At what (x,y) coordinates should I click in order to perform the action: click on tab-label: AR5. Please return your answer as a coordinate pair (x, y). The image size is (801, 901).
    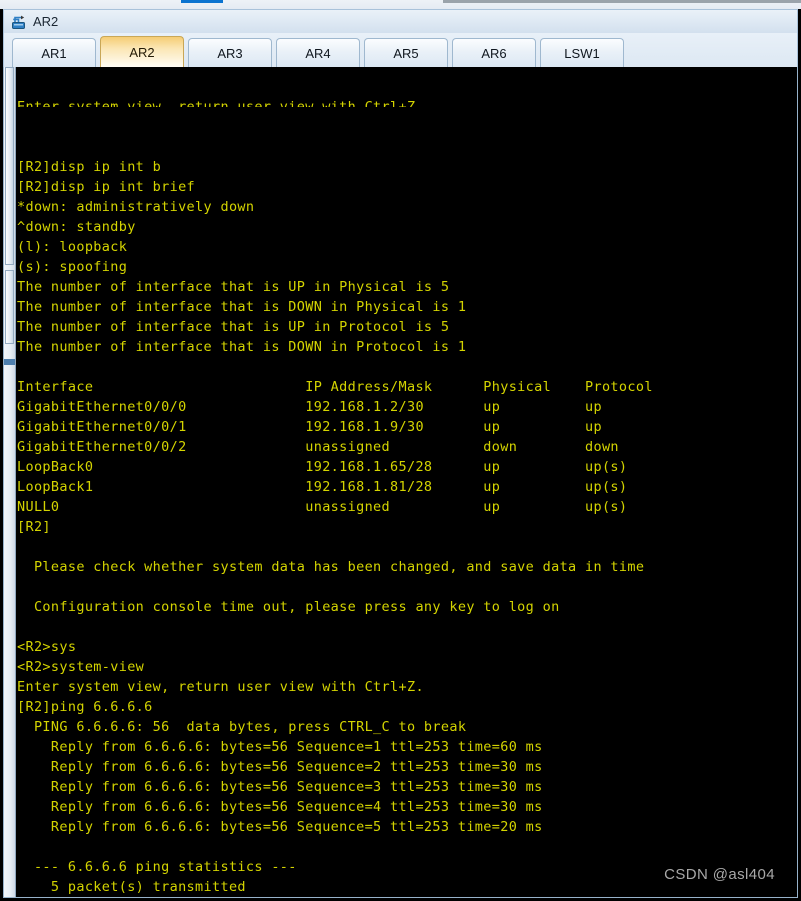
    Looking at the image, I should click on (406, 53).